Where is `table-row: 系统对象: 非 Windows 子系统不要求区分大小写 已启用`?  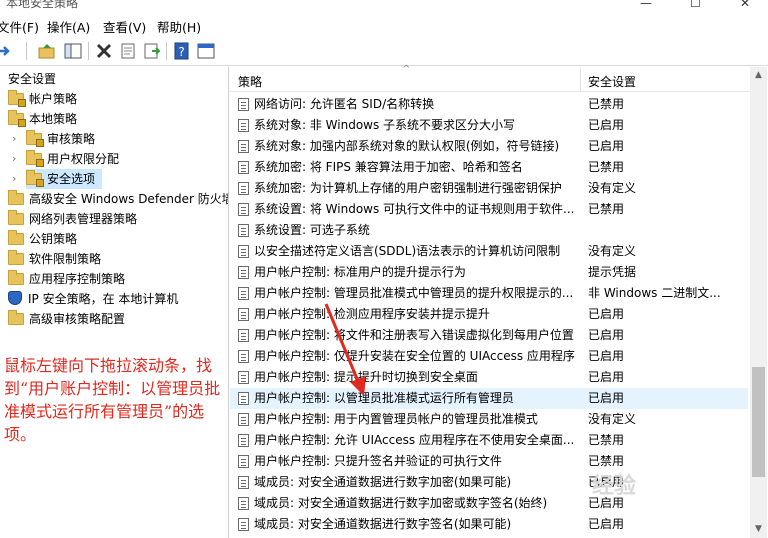
table-row: 系统对象: 非 Windows 子系统不要求区分大小写 已启用 is located at coordinates (489, 125).